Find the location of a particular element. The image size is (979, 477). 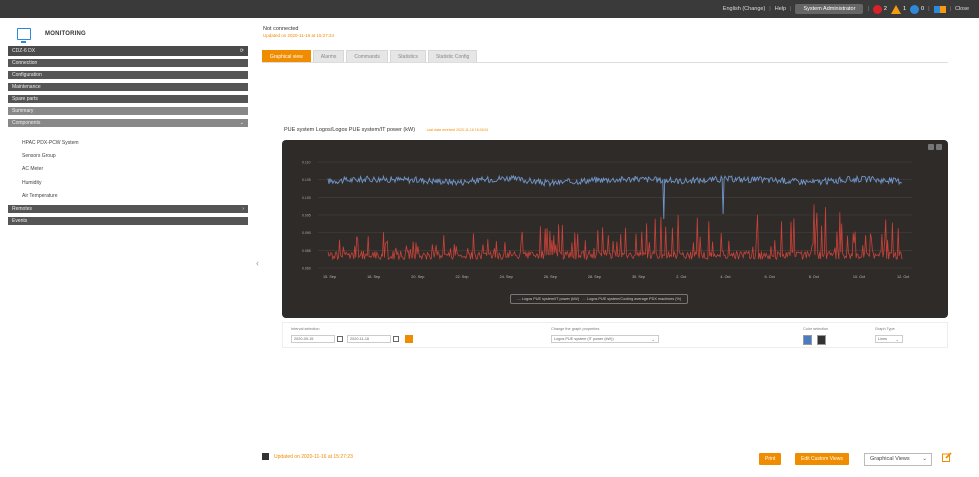

close-link: Close is located at coordinates (962, 9).